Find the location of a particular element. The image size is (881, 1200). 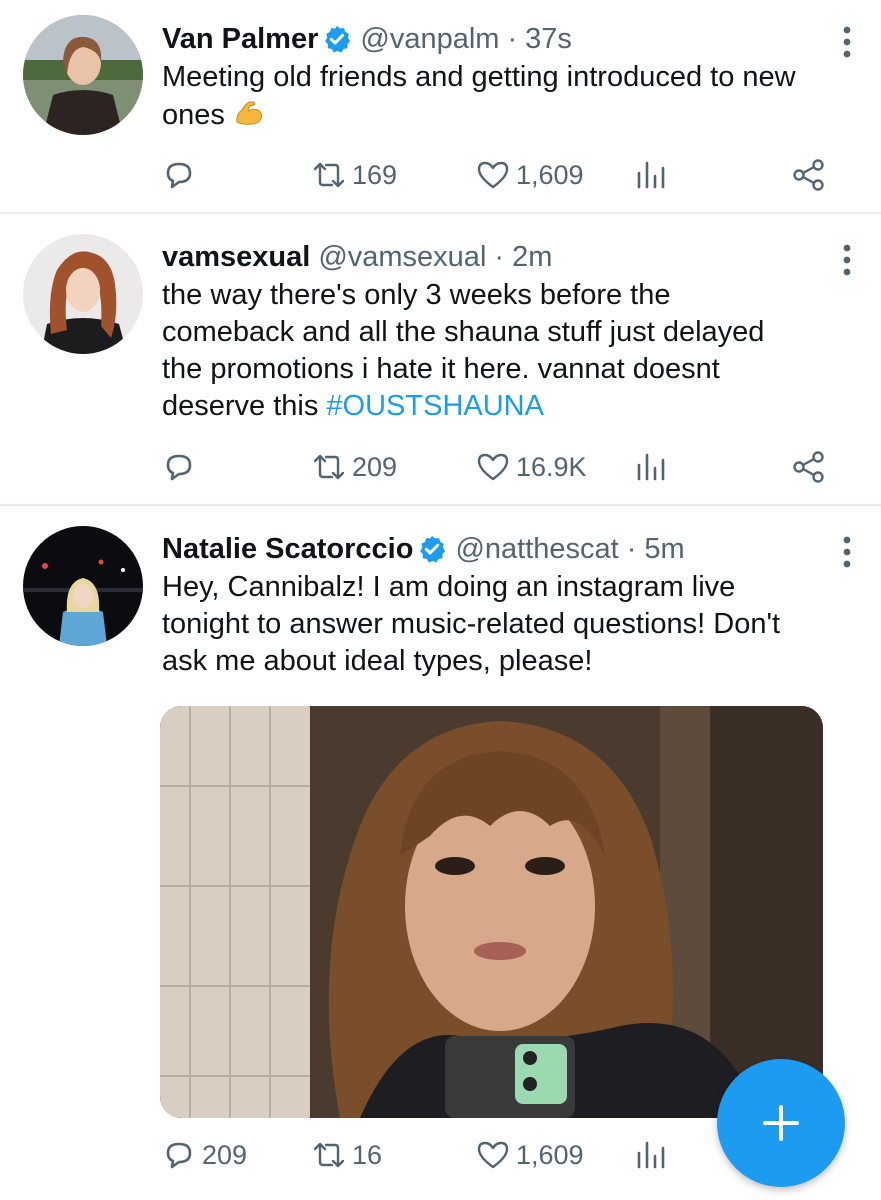

like-button: 16.9K is located at coordinates (531, 467).